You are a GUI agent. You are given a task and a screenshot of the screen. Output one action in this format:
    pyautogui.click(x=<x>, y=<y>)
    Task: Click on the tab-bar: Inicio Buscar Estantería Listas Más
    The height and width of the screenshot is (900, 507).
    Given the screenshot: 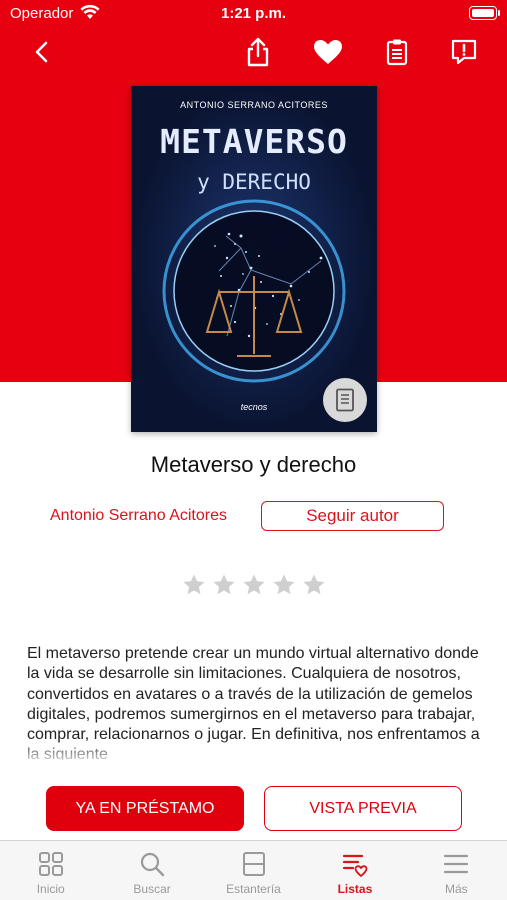 What is the action you would take?
    pyautogui.click(x=253, y=870)
    